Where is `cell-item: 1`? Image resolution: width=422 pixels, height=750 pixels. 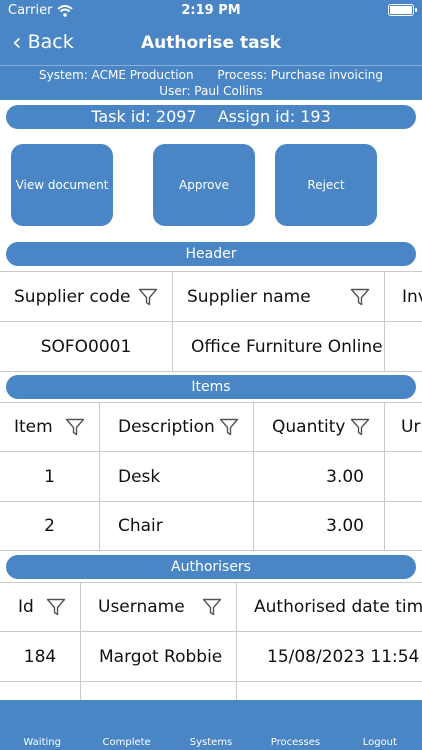
cell-item: 1 is located at coordinates (50, 476).